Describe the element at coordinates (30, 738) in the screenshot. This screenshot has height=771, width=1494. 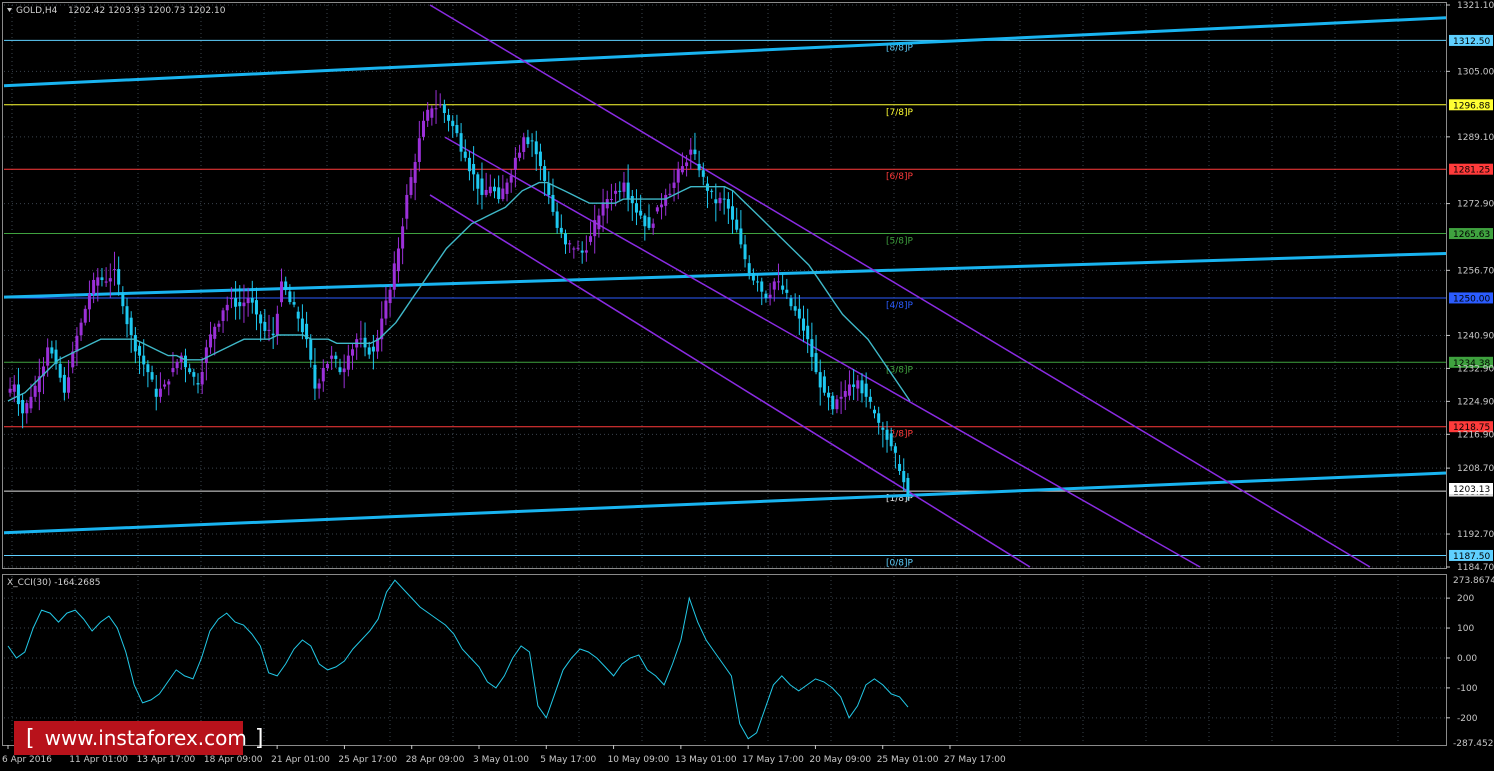
I see `watermark-bracket-left: [` at that location.